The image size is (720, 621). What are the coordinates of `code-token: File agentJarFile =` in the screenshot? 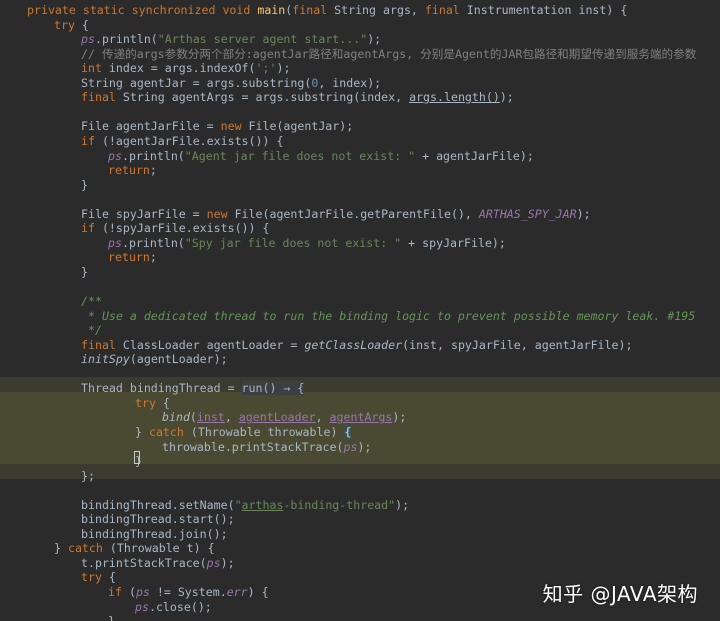 It's located at (151, 126).